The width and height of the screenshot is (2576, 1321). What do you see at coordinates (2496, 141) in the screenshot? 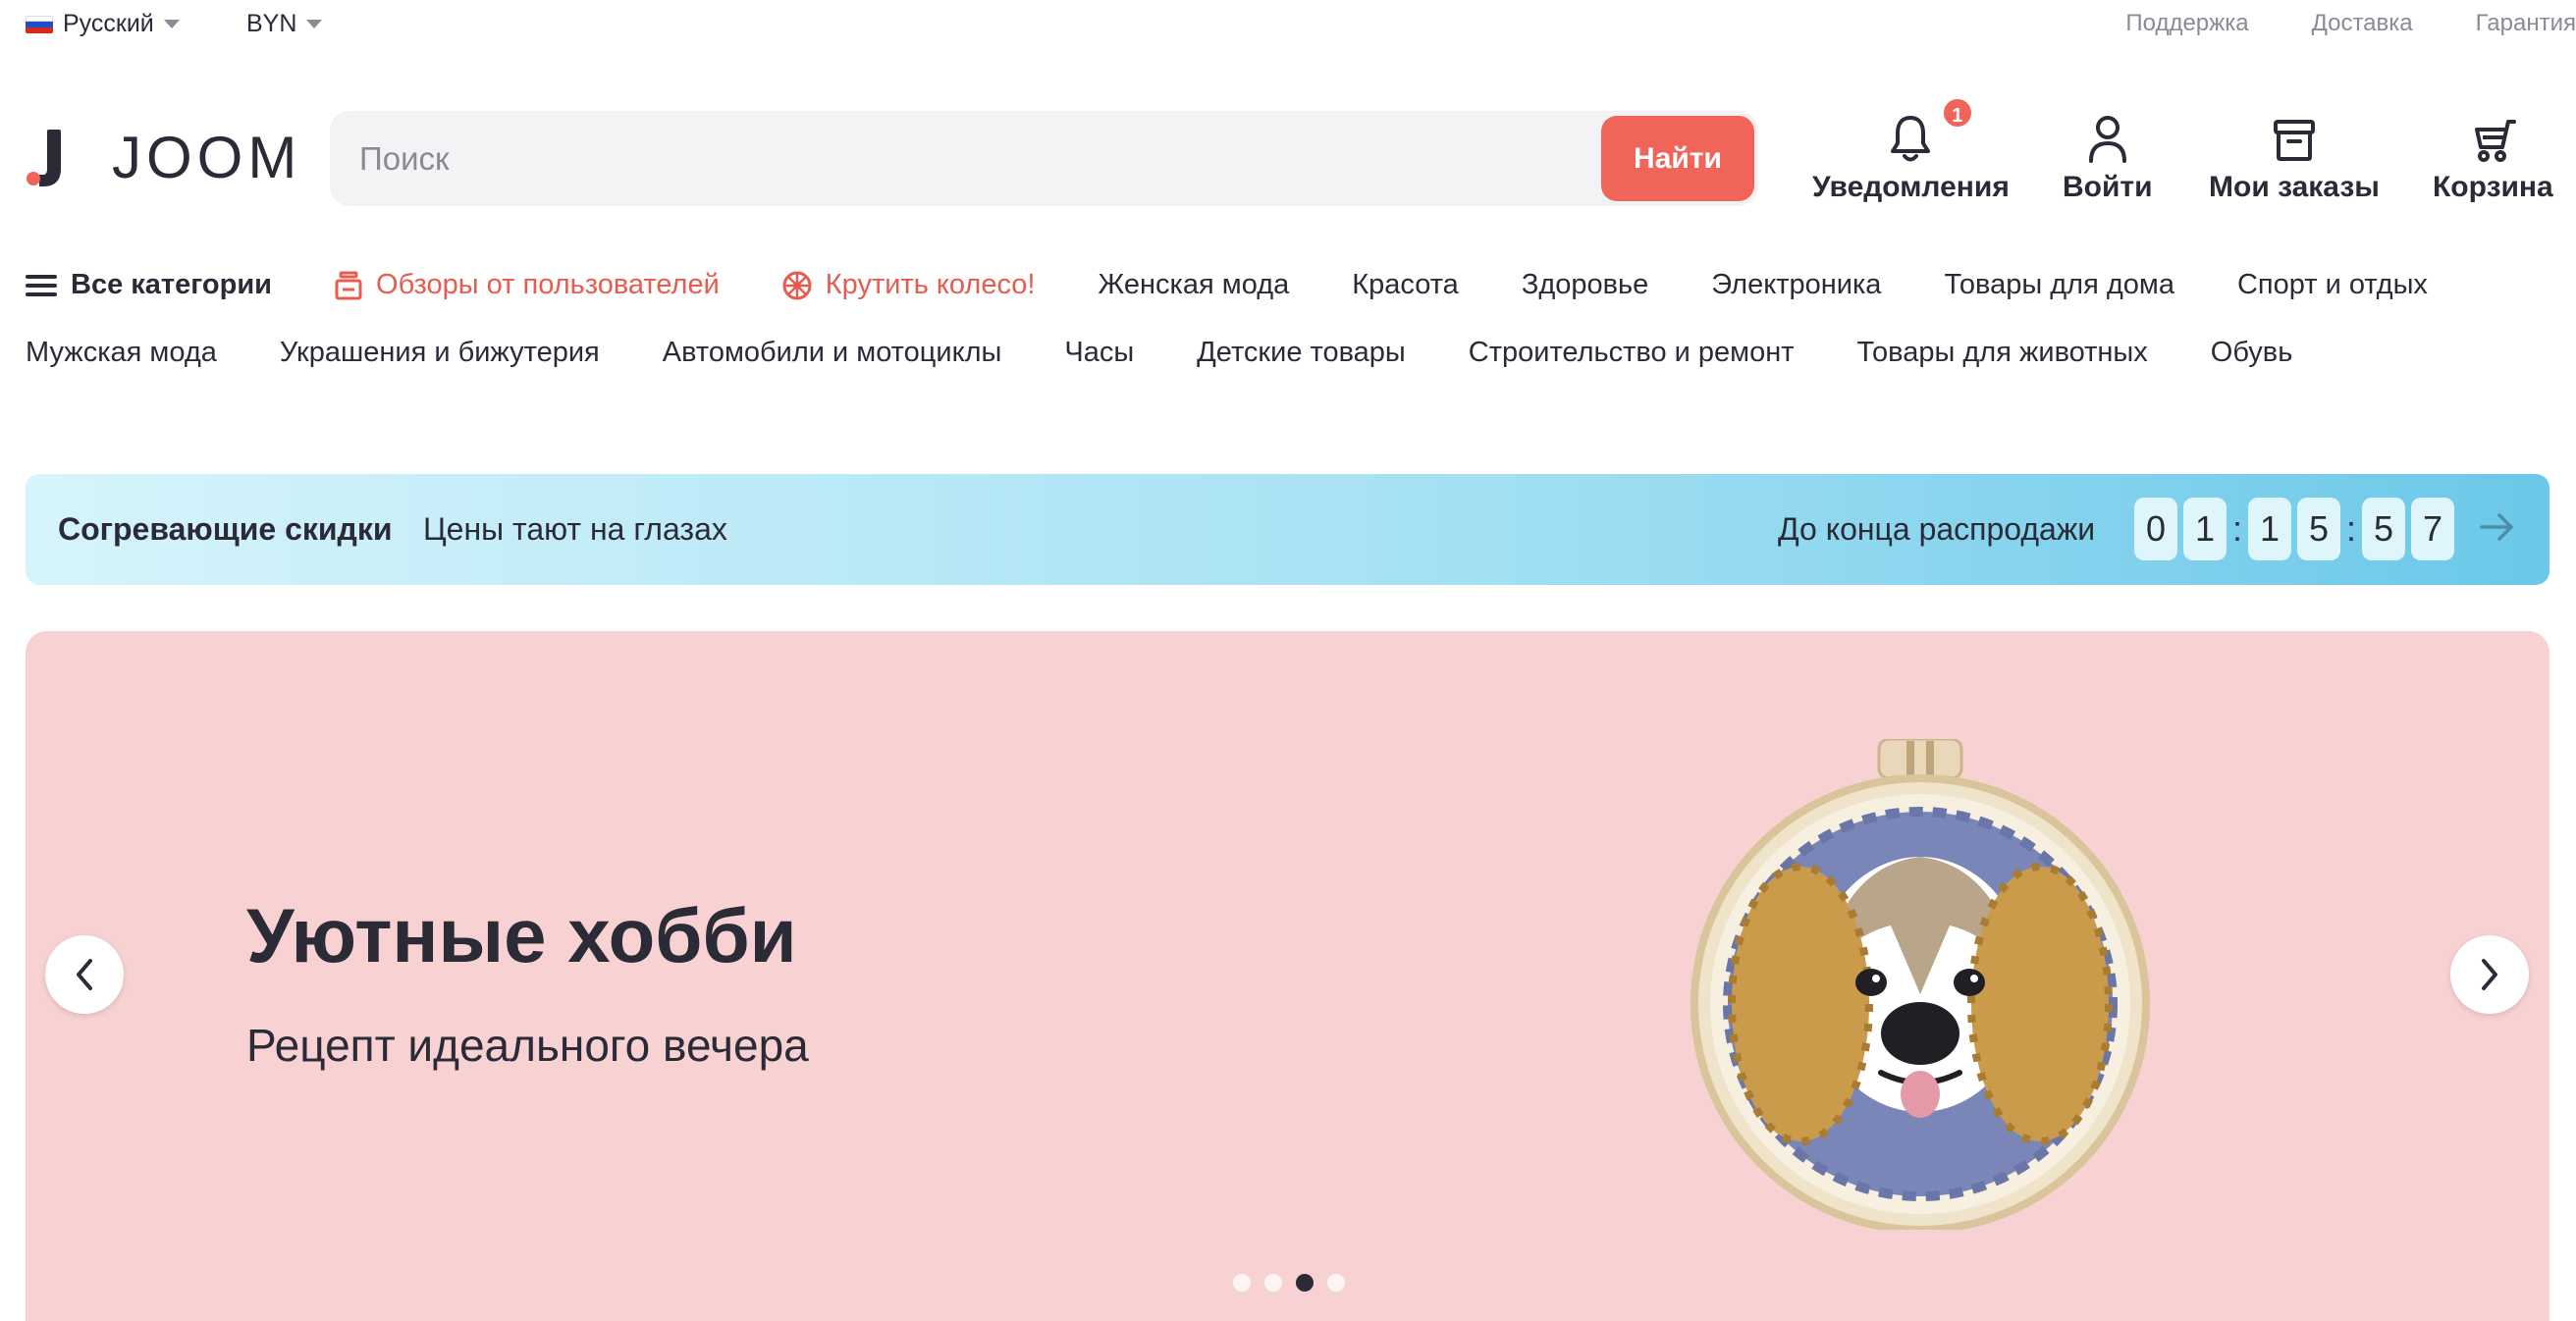
I see `cart-icon` at bounding box center [2496, 141].